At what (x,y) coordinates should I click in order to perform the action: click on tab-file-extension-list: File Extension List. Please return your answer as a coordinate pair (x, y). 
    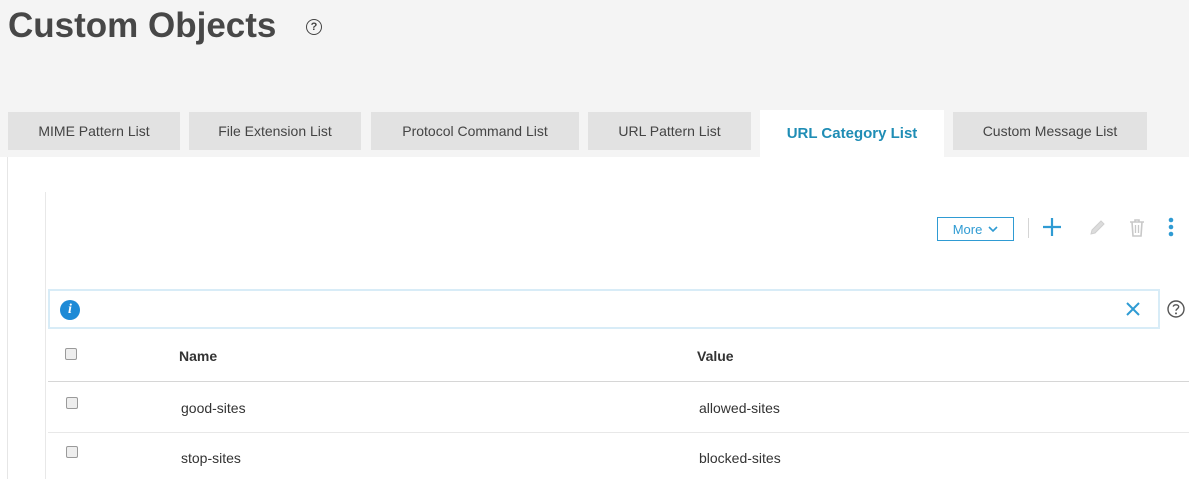
    Looking at the image, I should click on (275, 131).